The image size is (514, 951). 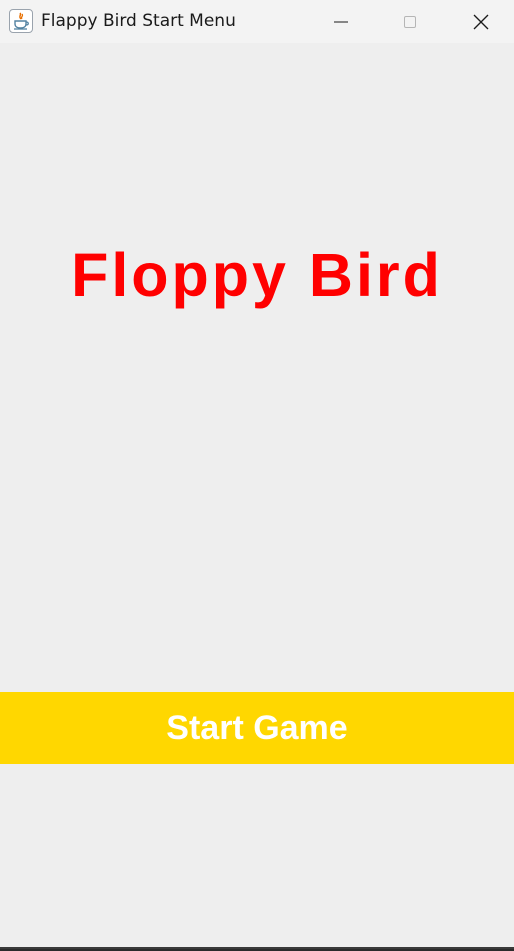 I want to click on window-title: Flappy Bird Start Menu, so click(x=138, y=21).